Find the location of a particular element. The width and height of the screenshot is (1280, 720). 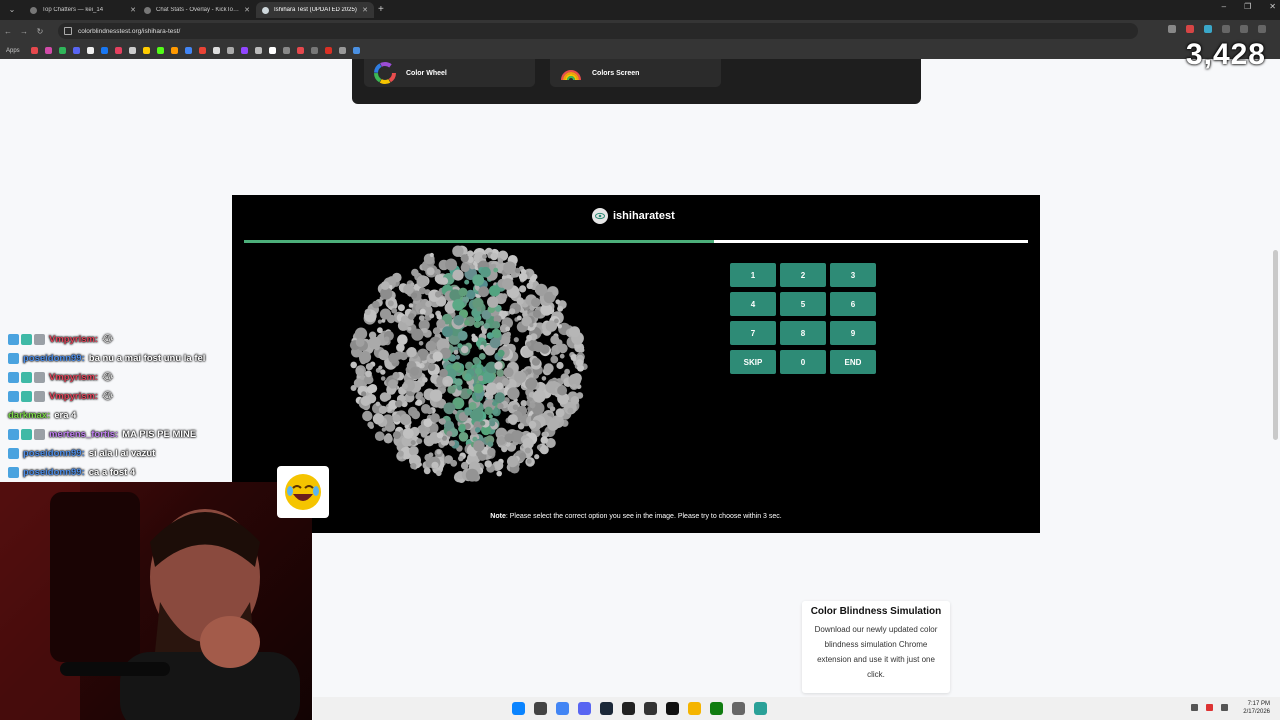

chat-message: mertens_fortis: MA PIS PE MINE is located at coordinates (116, 434).